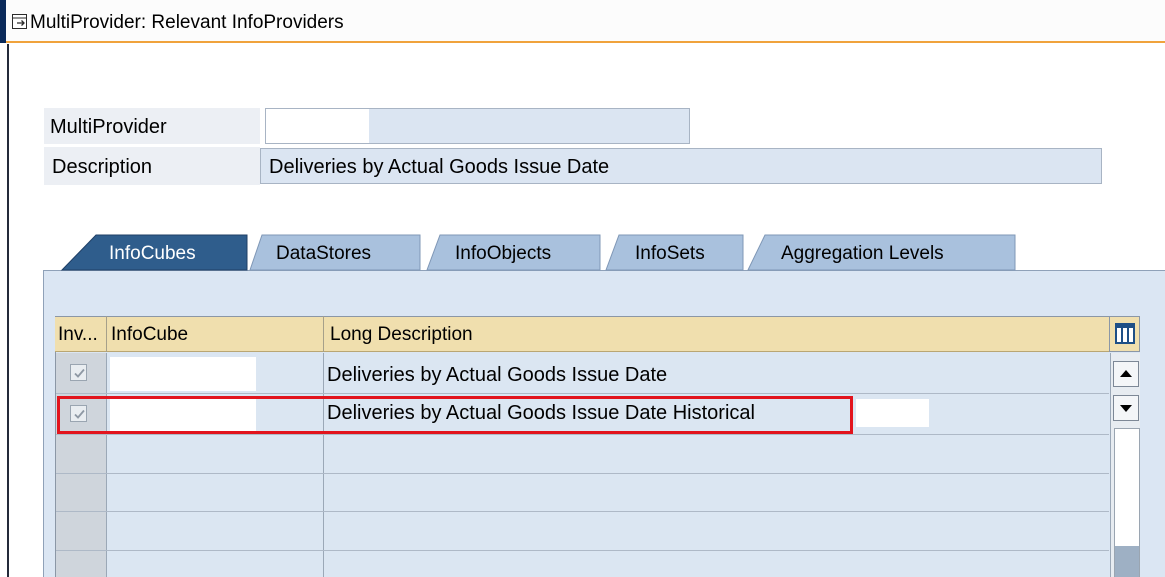 The width and height of the screenshot is (1165, 577). Describe the element at coordinates (862, 254) in the screenshot. I see `tab-aggregation-levels: Aggregation Levels` at that location.